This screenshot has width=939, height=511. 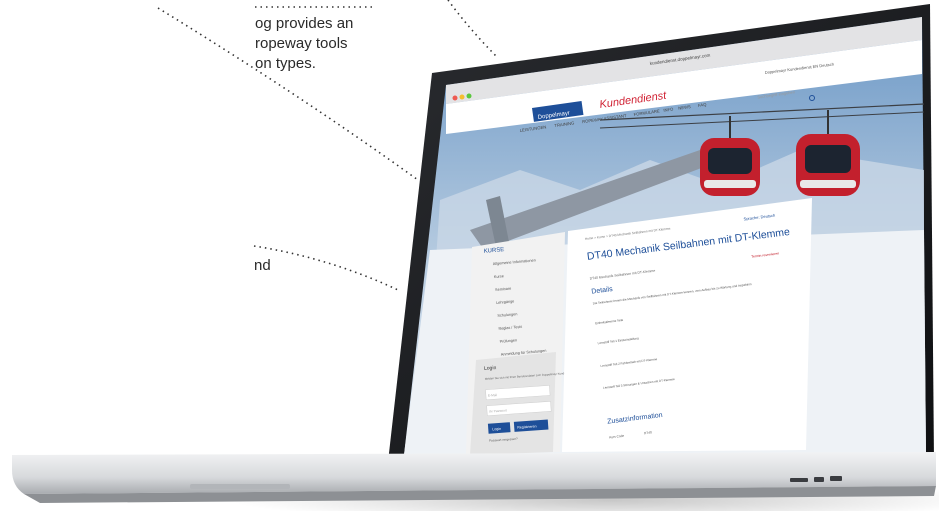 What do you see at coordinates (462, 97) in the screenshot?
I see `window-minimize-icon` at bounding box center [462, 97].